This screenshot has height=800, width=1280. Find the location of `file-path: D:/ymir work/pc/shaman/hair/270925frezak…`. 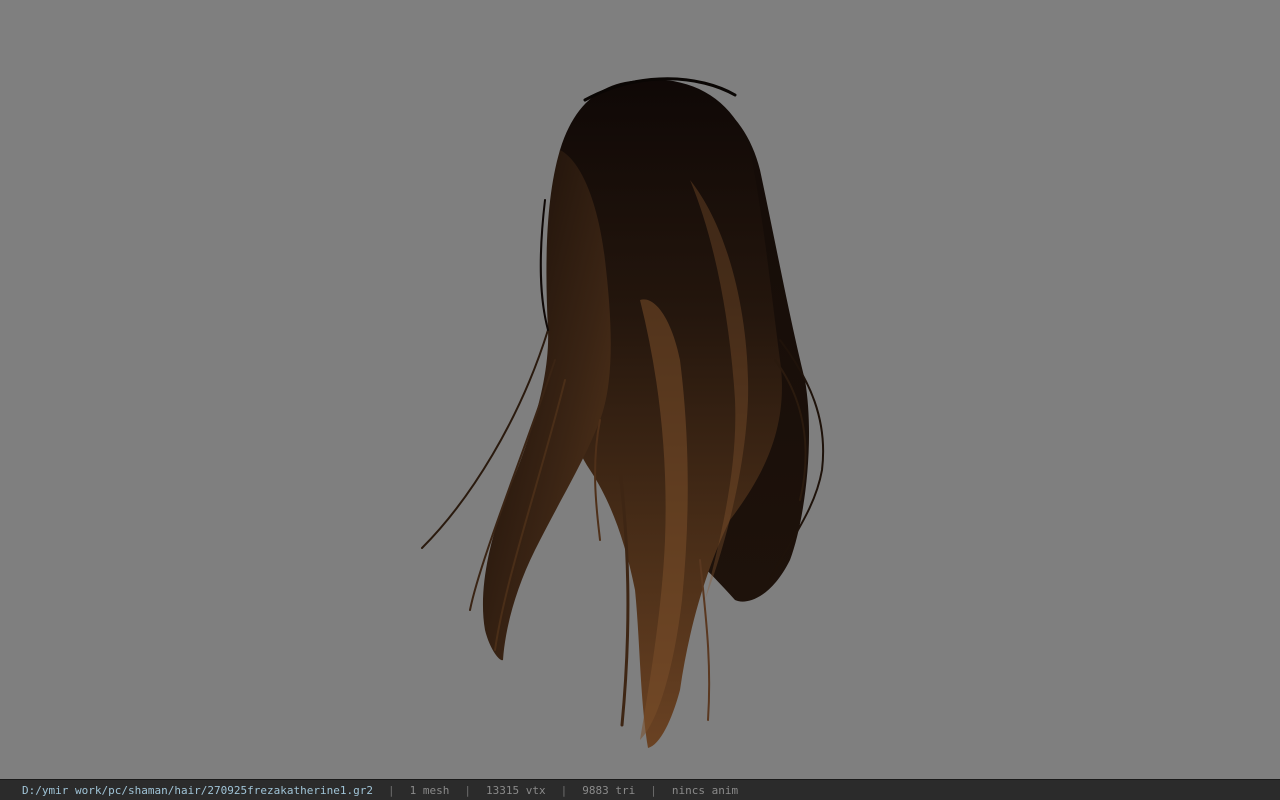

file-path: D:/ymir work/pc/shaman/hair/270925frezak… is located at coordinates (197, 790).